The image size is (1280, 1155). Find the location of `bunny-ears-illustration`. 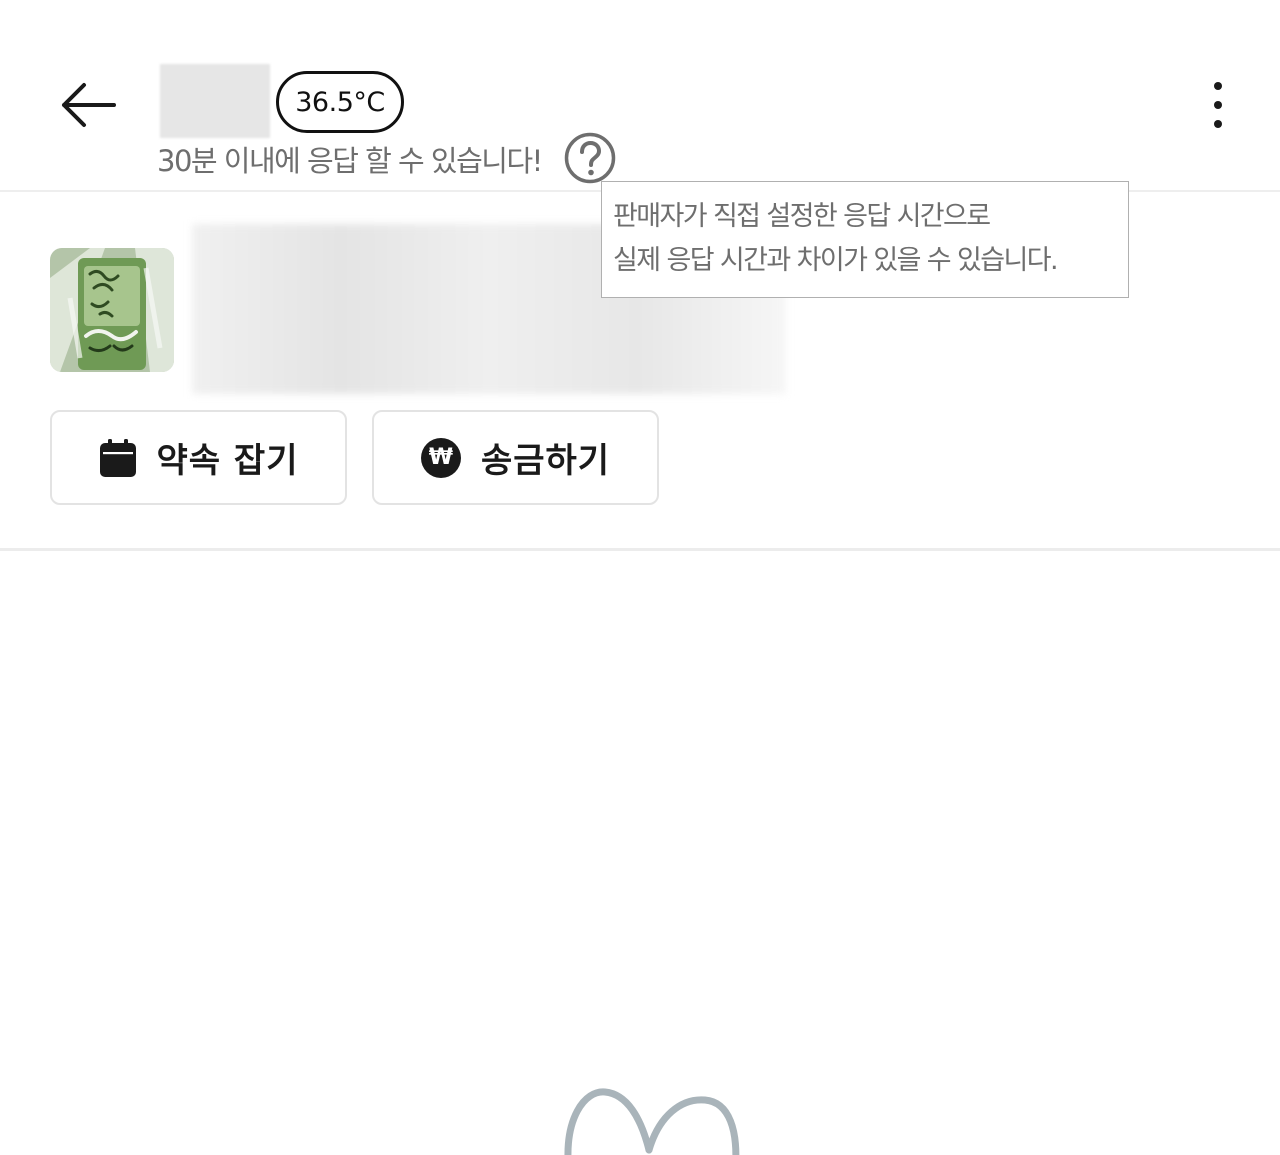

bunny-ears-illustration is located at coordinates (652, 1116).